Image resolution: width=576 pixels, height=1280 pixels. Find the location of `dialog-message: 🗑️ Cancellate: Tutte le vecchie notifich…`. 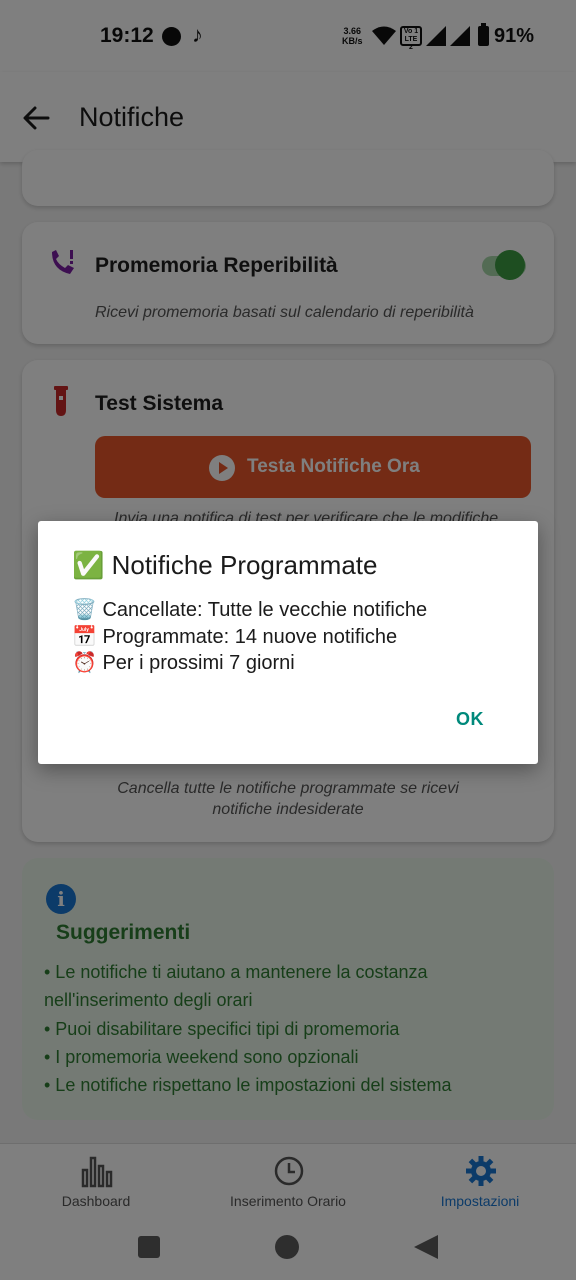

dialog-message: 🗑️ Cancellate: Tutte le vecchie notifich… is located at coordinates (249, 637).